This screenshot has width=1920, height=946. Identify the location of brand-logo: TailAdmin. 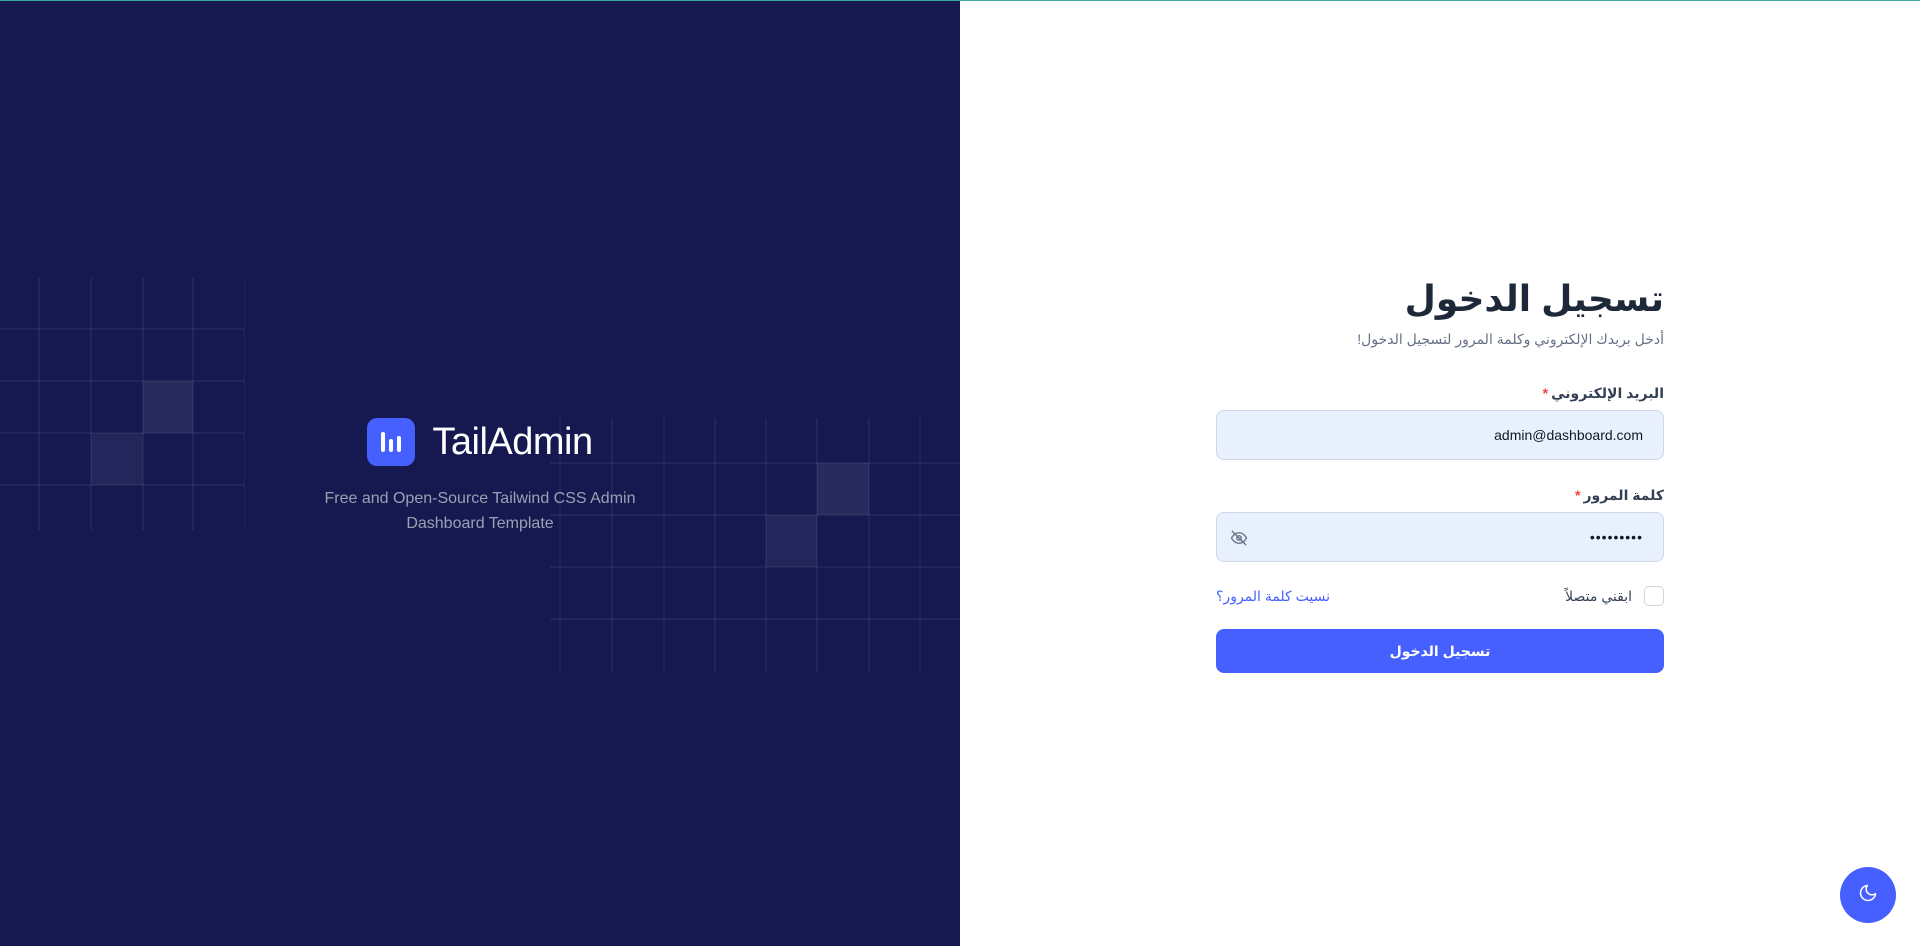
(480, 442).